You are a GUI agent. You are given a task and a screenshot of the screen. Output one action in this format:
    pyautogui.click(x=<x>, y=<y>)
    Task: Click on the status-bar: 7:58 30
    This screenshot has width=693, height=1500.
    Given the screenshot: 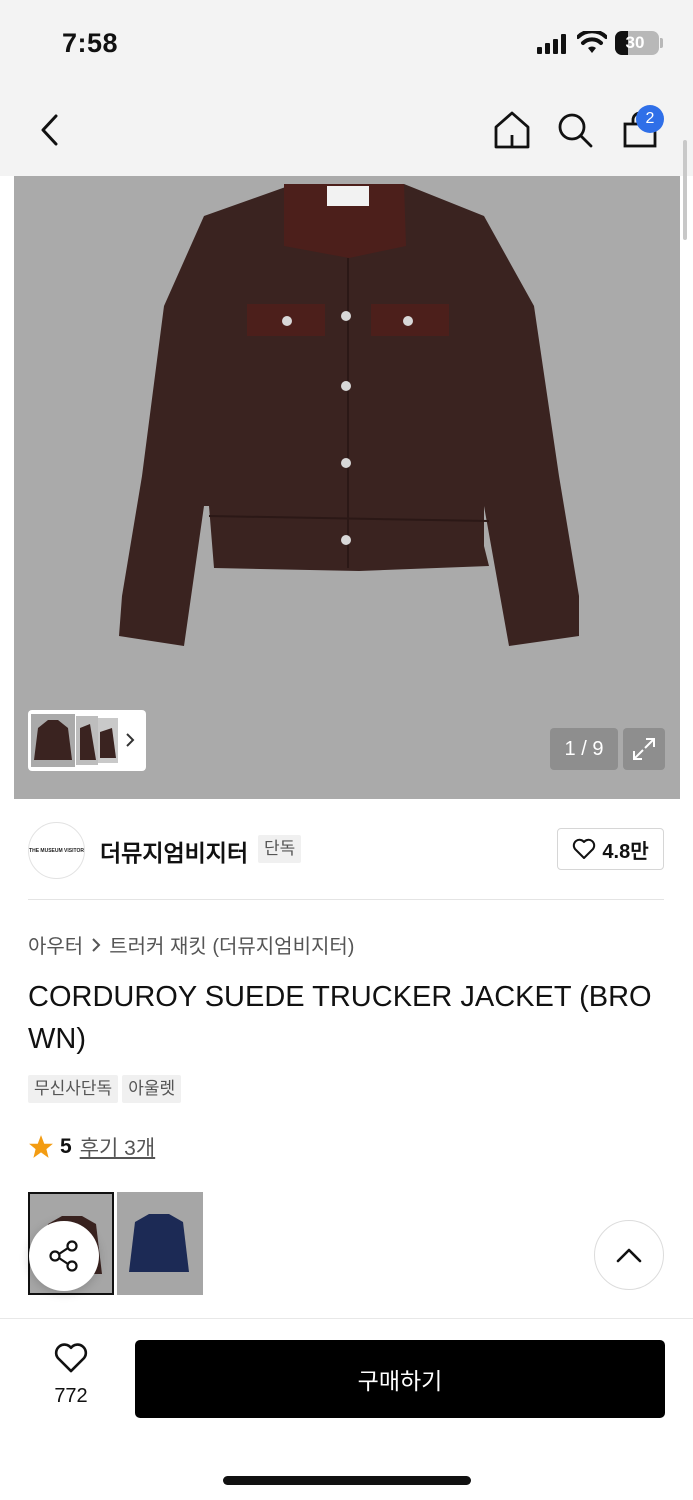 What is the action you would take?
    pyautogui.click(x=346, y=44)
    